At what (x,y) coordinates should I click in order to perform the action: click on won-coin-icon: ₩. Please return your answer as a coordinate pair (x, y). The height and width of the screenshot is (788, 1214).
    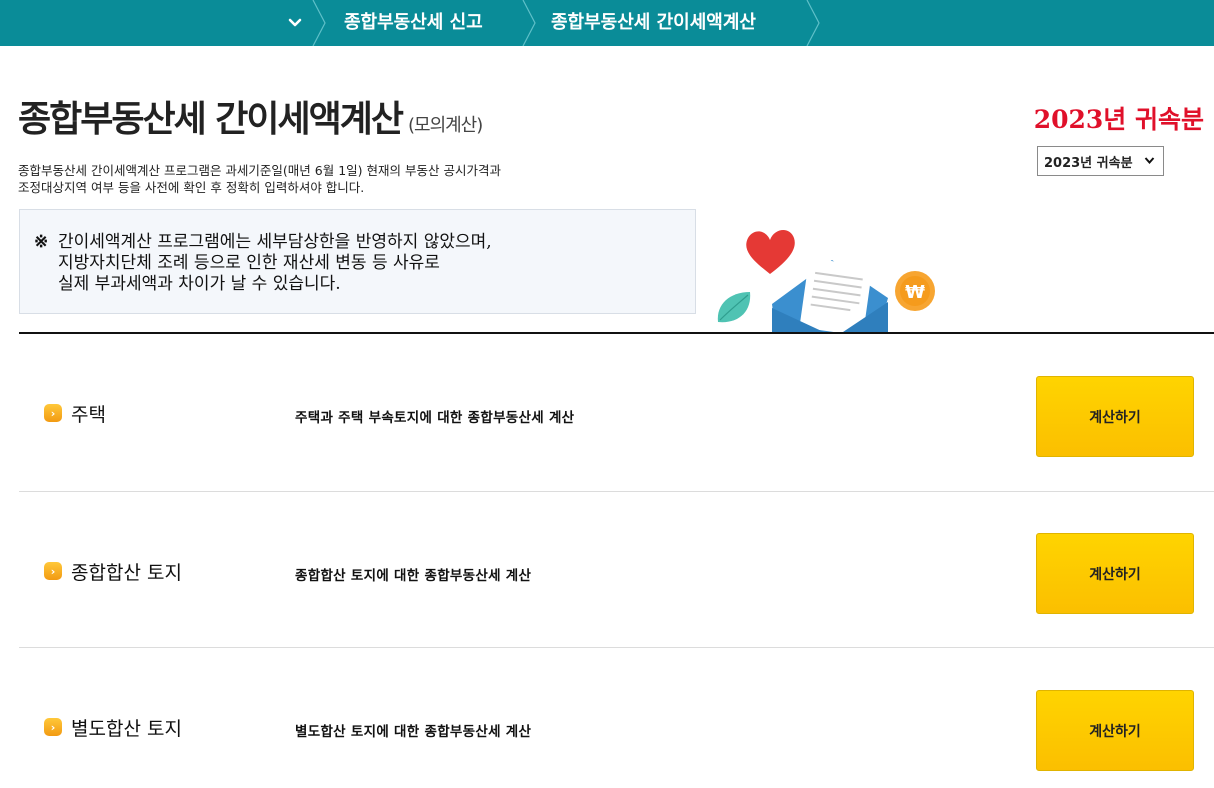
    Looking at the image, I should click on (915, 291).